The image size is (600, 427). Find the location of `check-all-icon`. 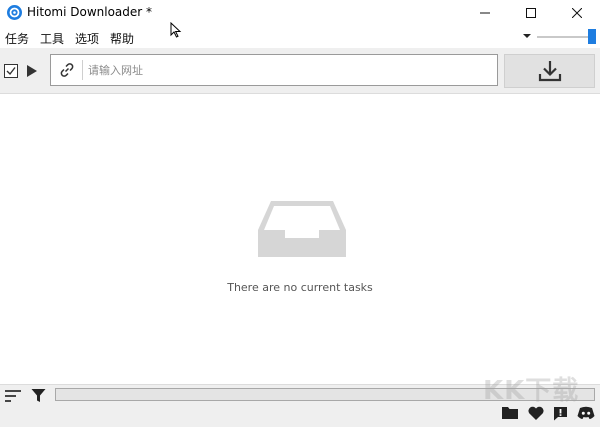

check-all-icon is located at coordinates (11, 71).